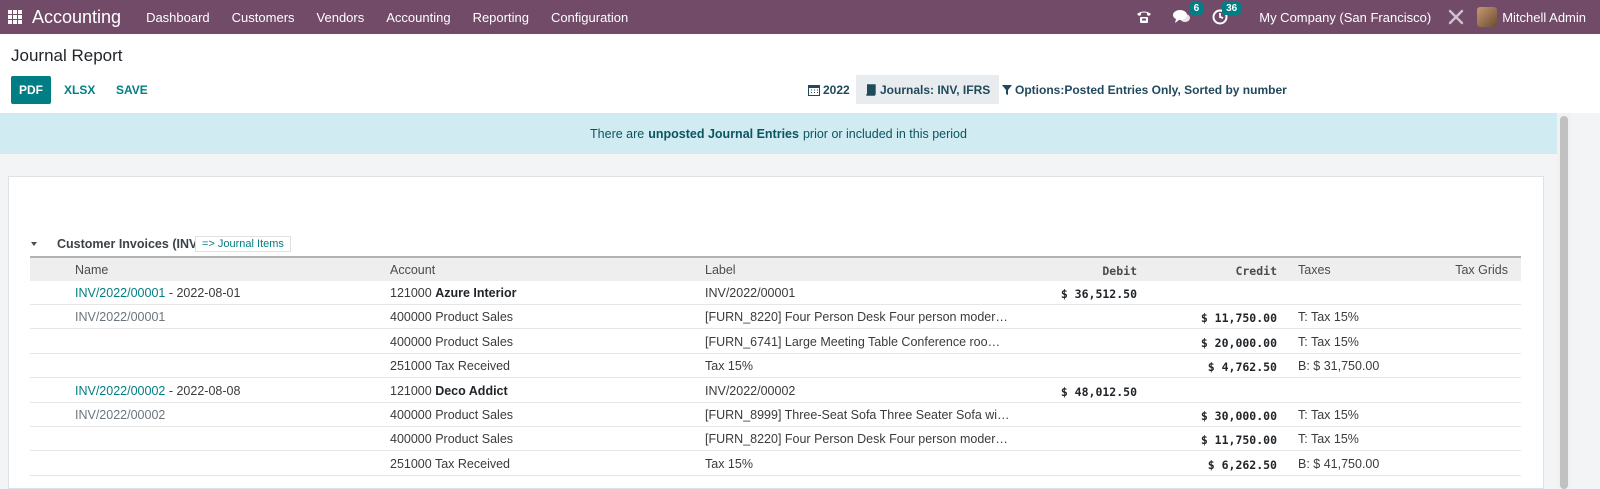 The image size is (1600, 489). What do you see at coordinates (471, 390) in the screenshot?
I see `partner-name: Deco Addict` at bounding box center [471, 390].